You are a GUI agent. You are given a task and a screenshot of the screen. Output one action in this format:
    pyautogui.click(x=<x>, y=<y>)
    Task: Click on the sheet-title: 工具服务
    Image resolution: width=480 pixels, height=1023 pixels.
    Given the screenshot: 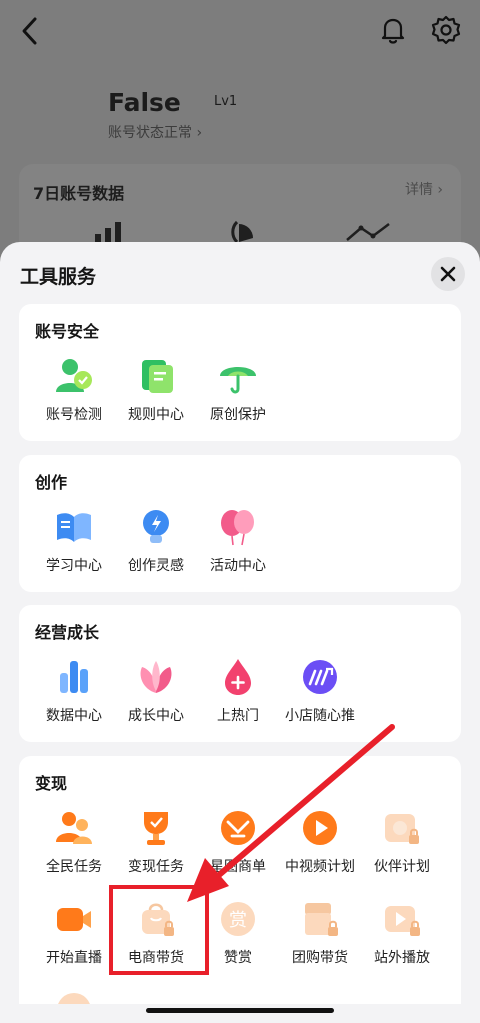 What is the action you would take?
    pyautogui.click(x=58, y=277)
    